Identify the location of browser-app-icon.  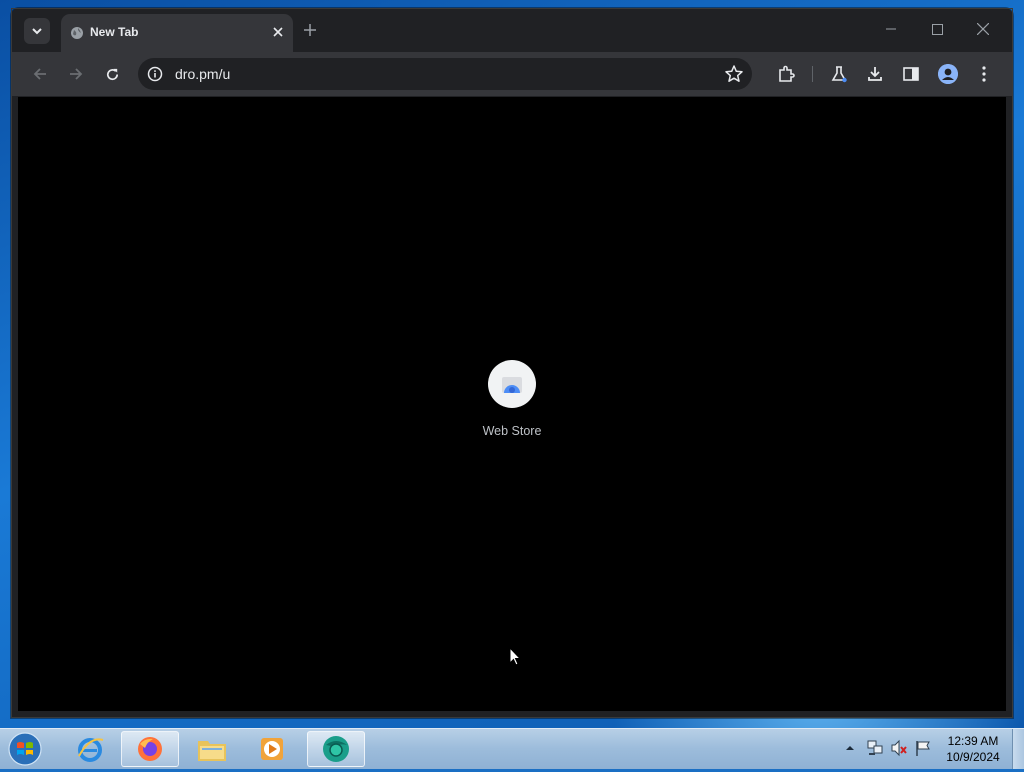
(336, 749).